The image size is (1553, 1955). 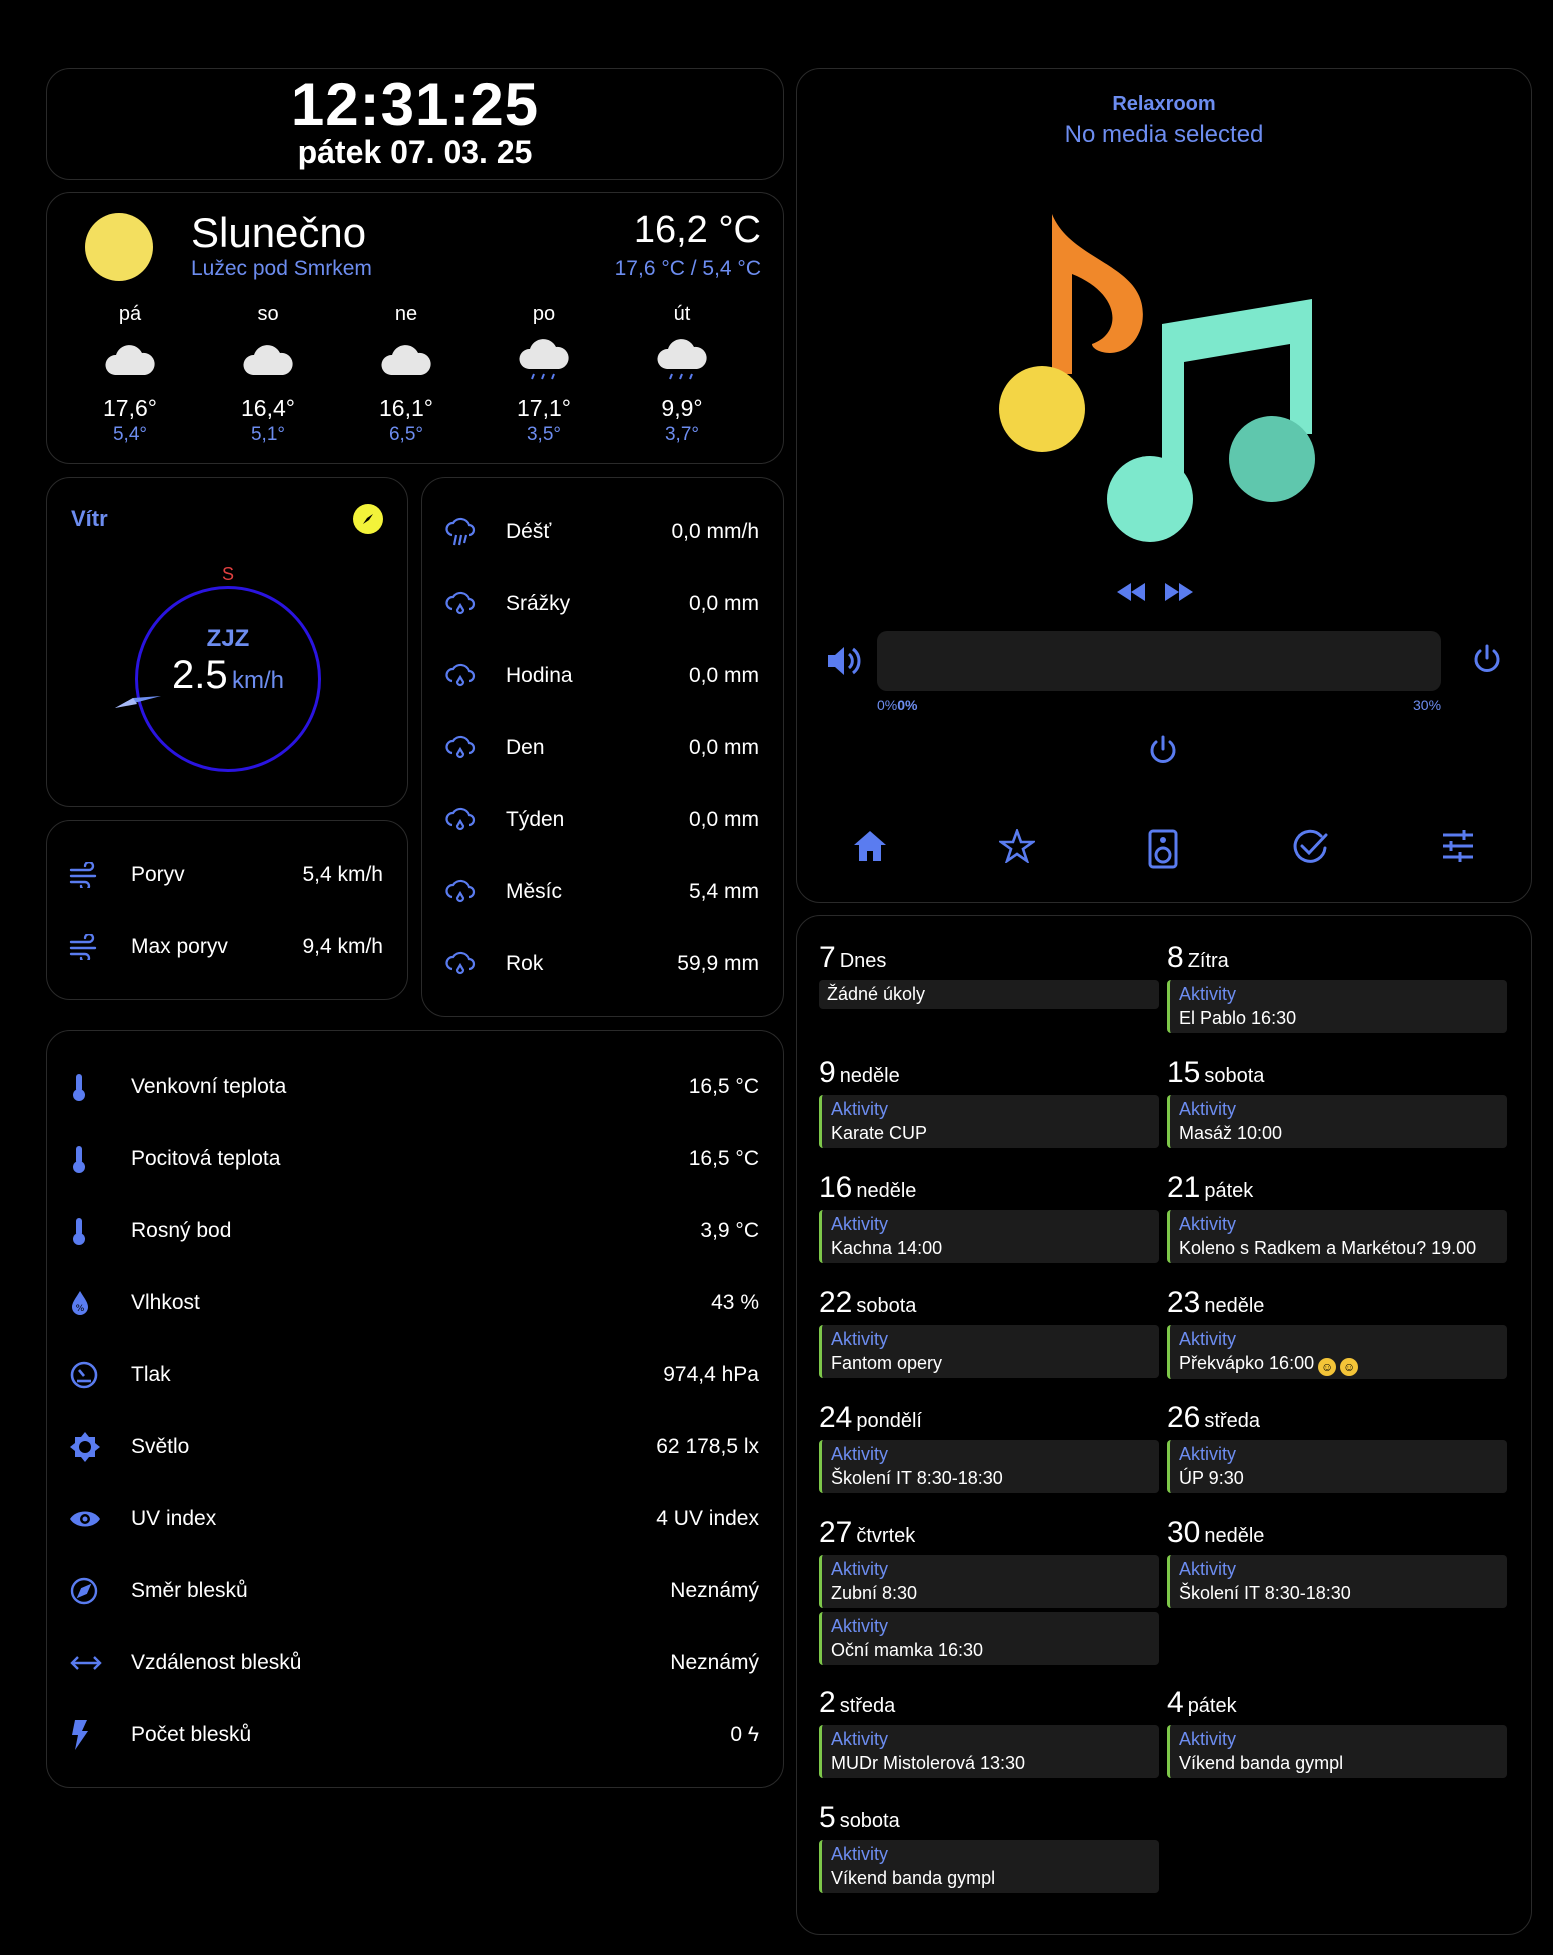 What do you see at coordinates (723, 819) in the screenshot?
I see `rain-value: 0,0 mm` at bounding box center [723, 819].